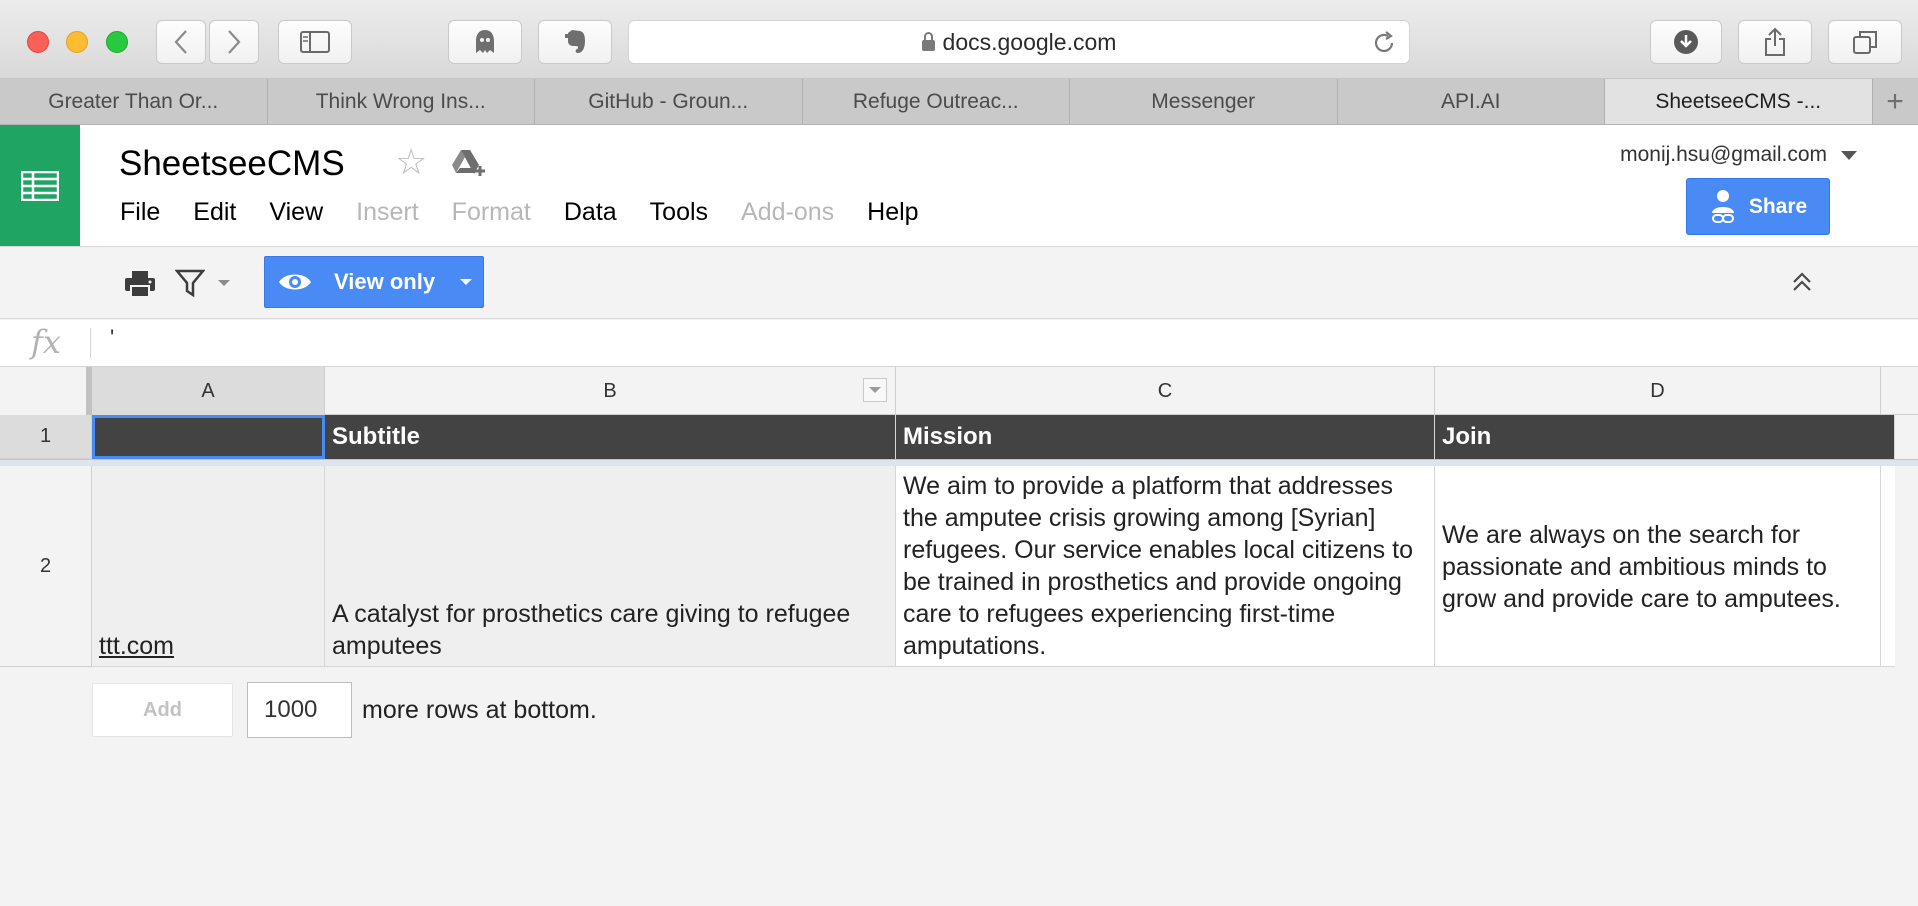 Image resolution: width=1918 pixels, height=906 pixels. I want to click on formula-divider, so click(90, 343).